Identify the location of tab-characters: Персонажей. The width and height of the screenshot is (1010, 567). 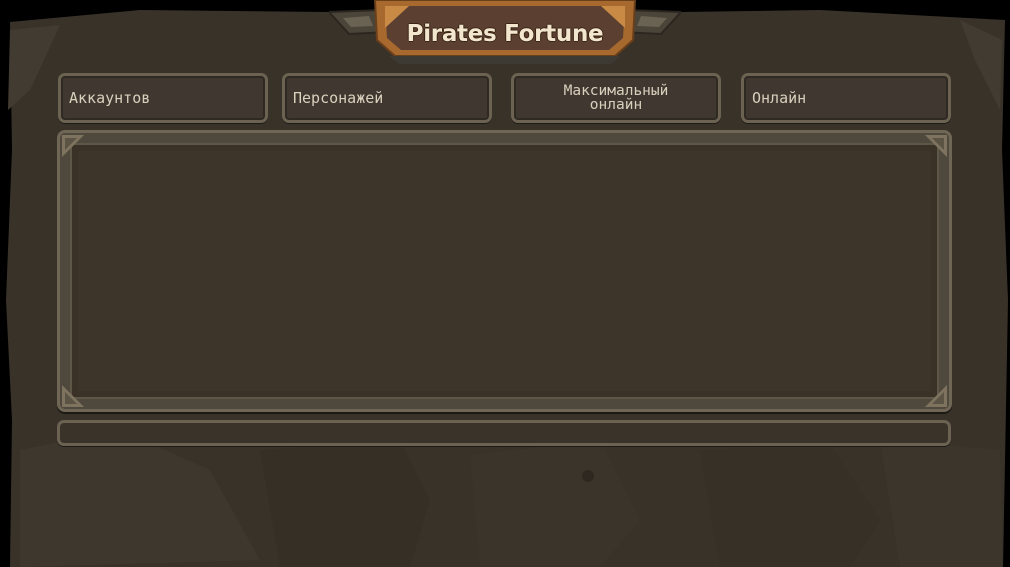
(387, 98).